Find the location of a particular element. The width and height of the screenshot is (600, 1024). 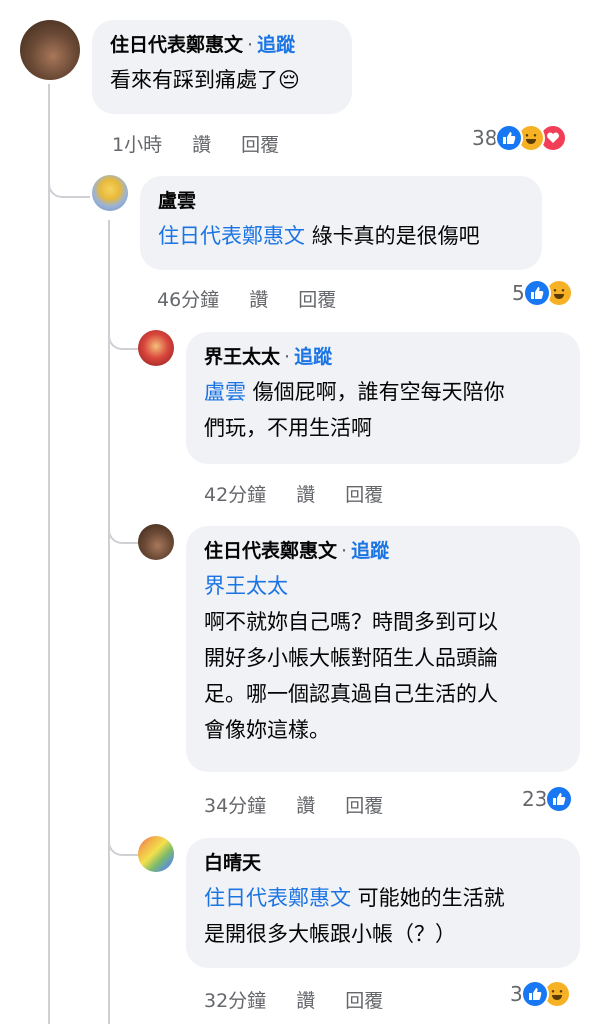

timestamp: 34分鐘 is located at coordinates (235, 806).